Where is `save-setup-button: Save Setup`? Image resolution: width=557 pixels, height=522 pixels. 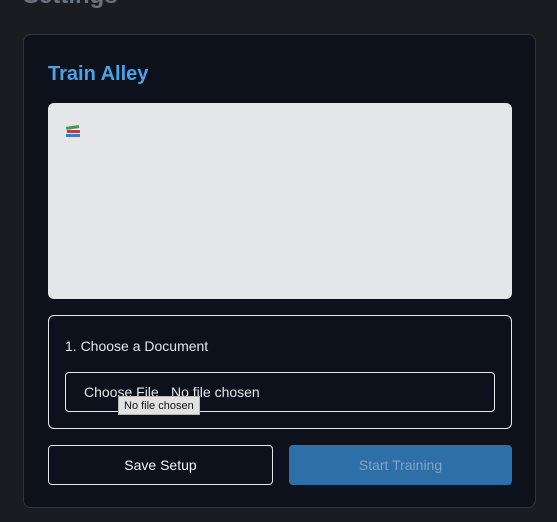 save-setup-button: Save Setup is located at coordinates (160, 465).